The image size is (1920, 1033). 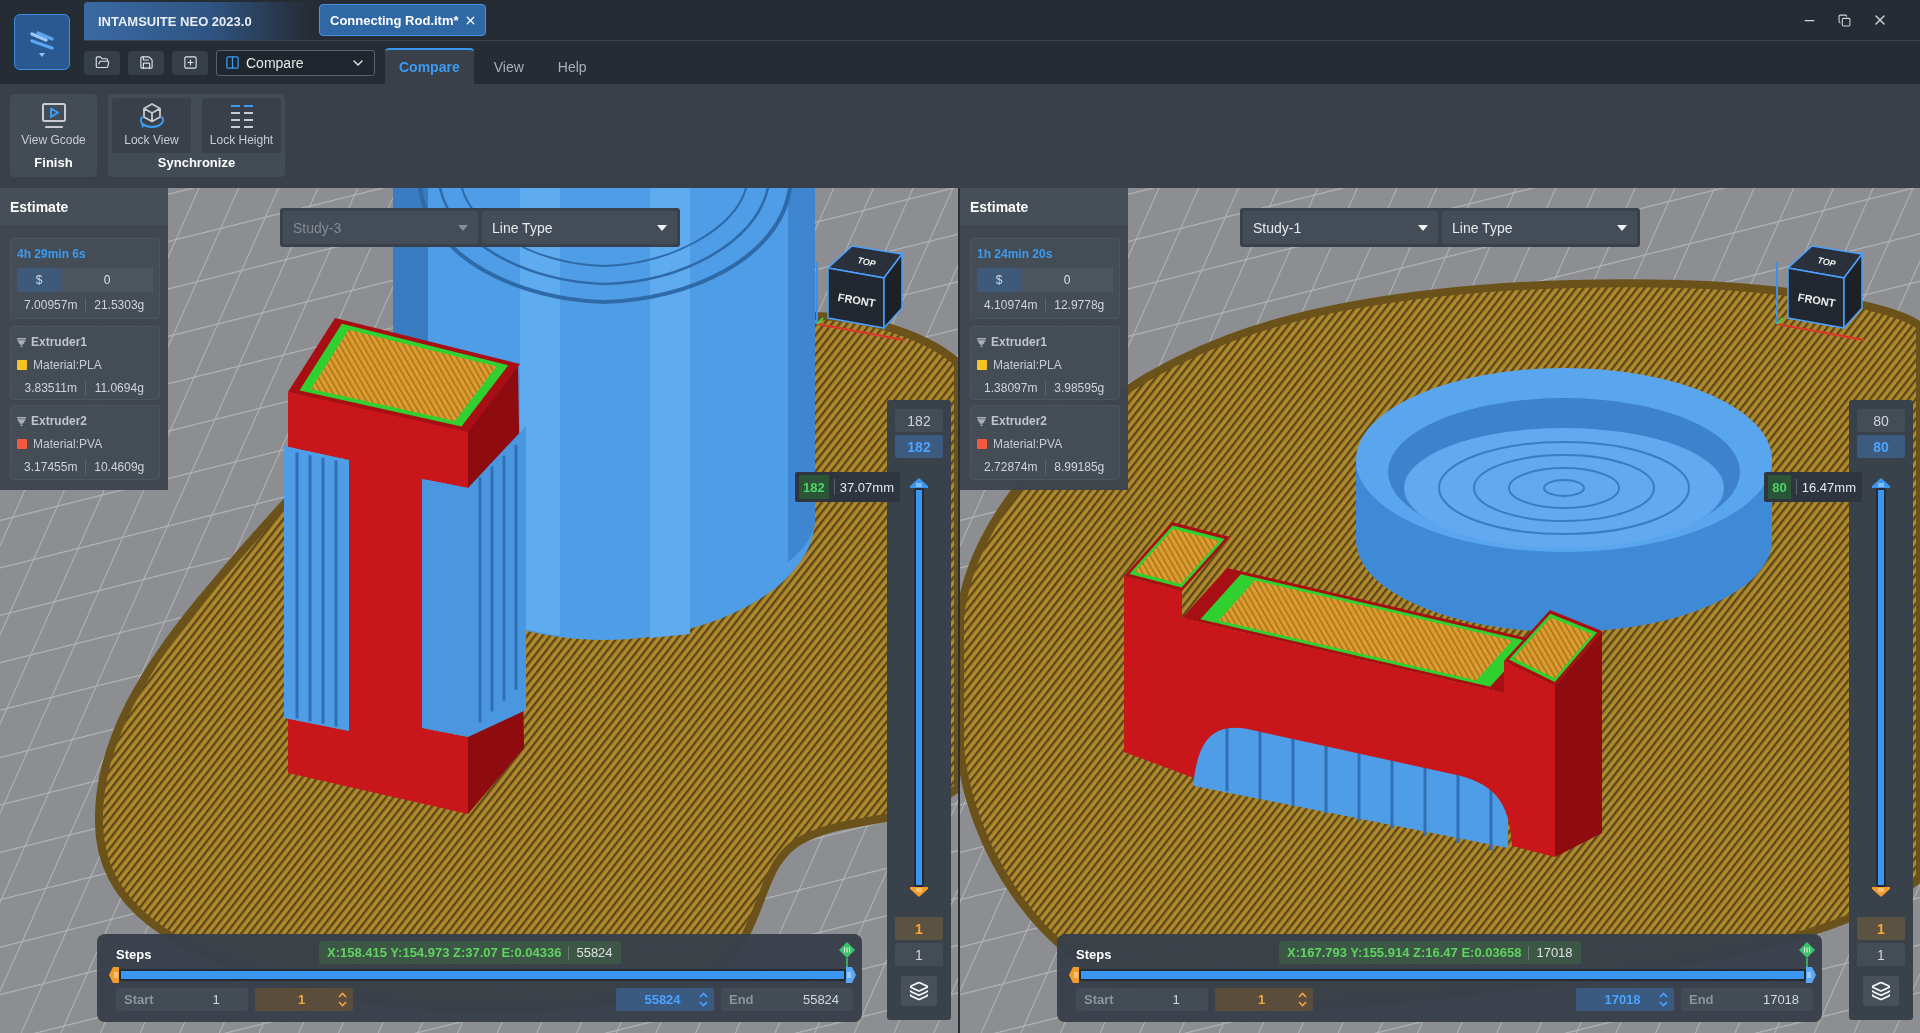 I want to click on filament-length: 4.10974m, so click(x=1011, y=305).